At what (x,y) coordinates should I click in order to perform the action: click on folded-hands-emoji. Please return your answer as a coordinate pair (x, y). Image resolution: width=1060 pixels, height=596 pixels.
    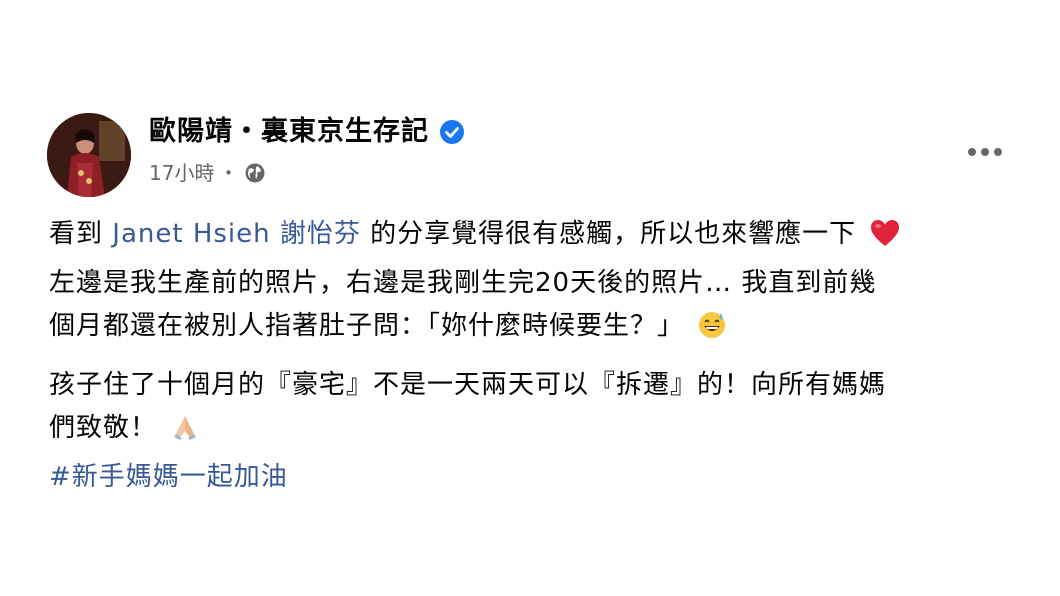
    Looking at the image, I should click on (185, 434).